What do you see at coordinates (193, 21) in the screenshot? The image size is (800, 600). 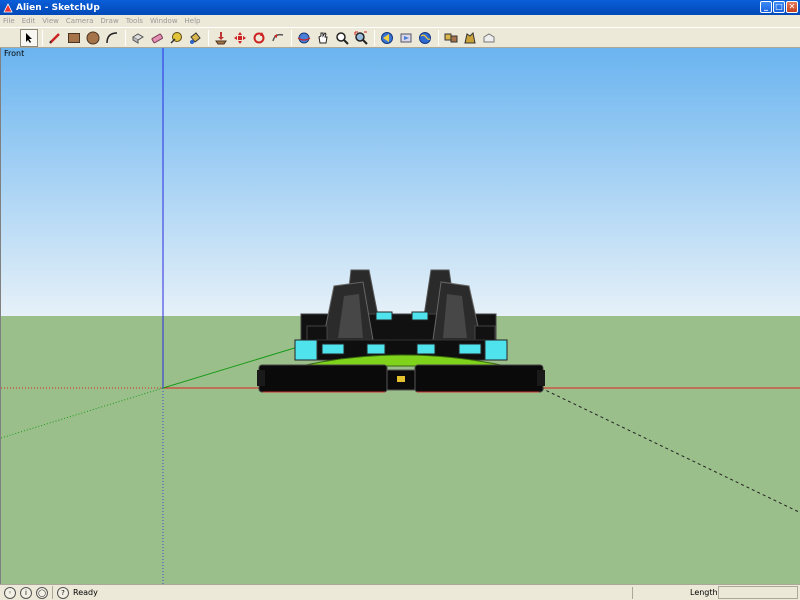 I see `menu-help: Help` at bounding box center [193, 21].